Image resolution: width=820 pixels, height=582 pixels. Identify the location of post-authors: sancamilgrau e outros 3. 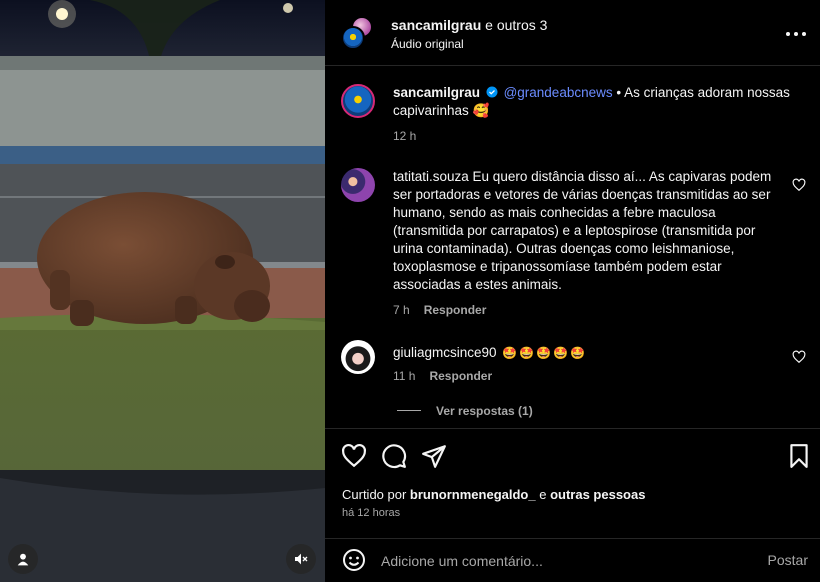
(469, 25).